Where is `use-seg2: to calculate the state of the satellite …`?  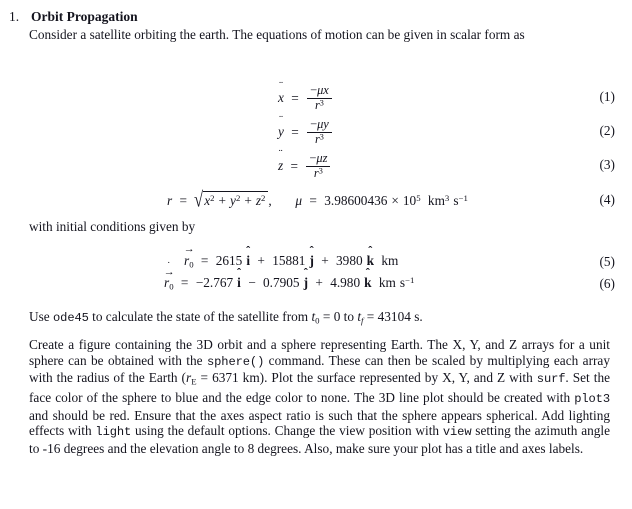
use-seg2: to calculate the state of the satellite … is located at coordinates (200, 316).